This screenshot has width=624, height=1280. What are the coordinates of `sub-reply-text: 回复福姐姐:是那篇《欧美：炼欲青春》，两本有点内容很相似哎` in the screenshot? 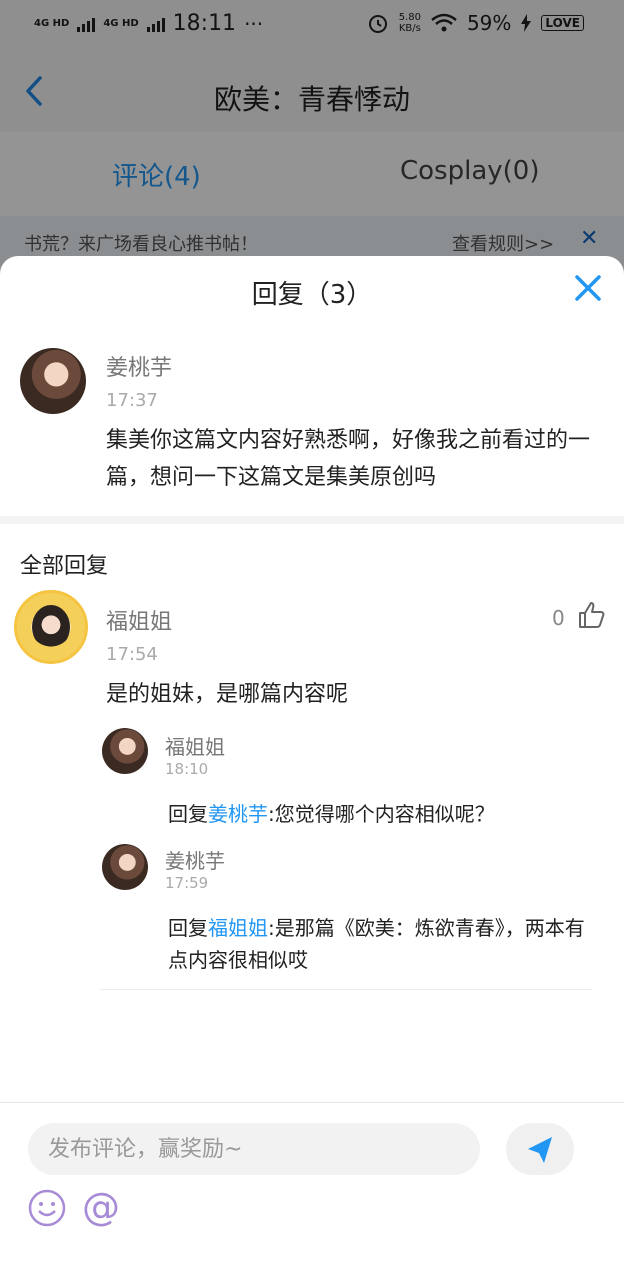 It's located at (376, 944).